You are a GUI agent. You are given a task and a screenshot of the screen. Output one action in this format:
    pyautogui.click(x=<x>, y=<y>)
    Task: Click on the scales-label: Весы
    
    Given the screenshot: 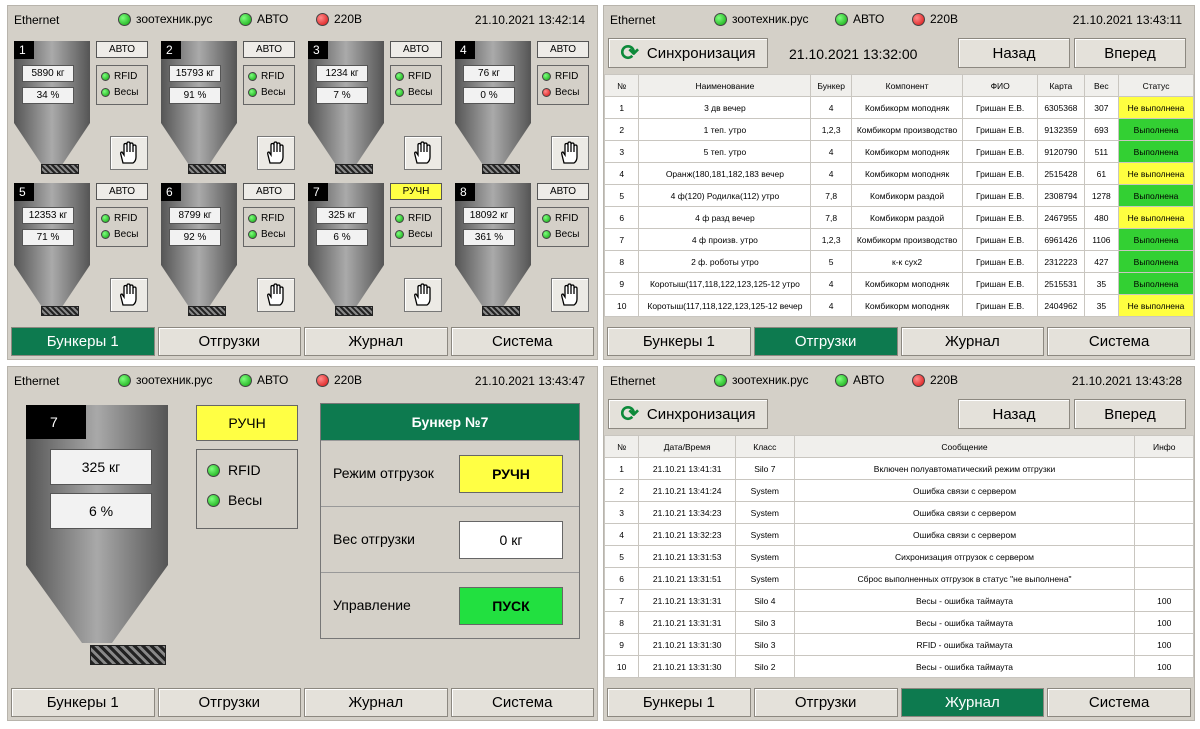 What is the action you would take?
    pyautogui.click(x=567, y=92)
    